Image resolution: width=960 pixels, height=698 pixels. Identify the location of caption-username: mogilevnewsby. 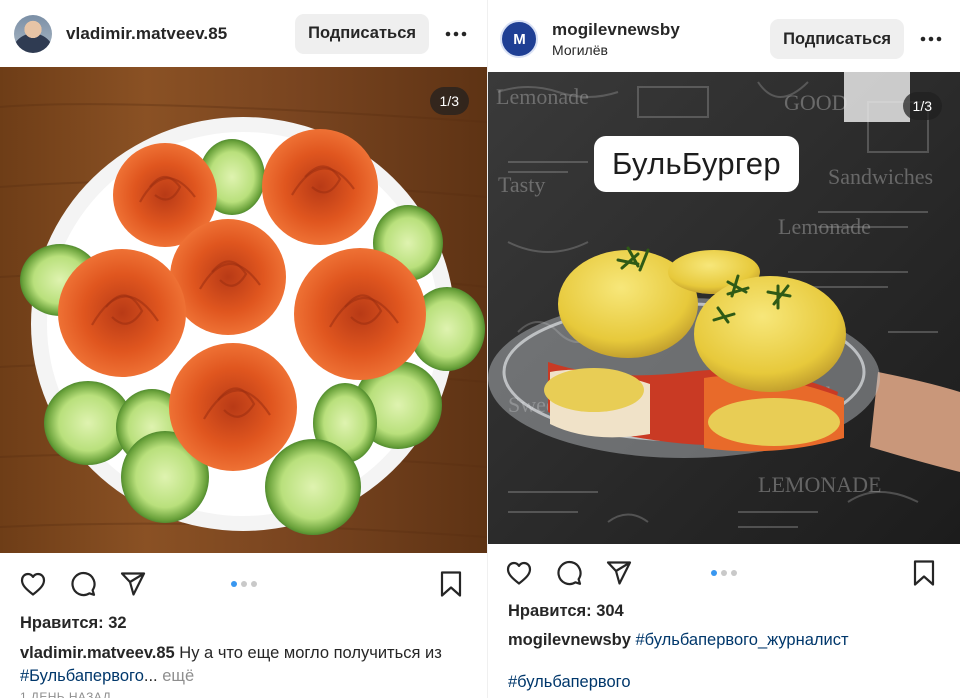
(569, 640).